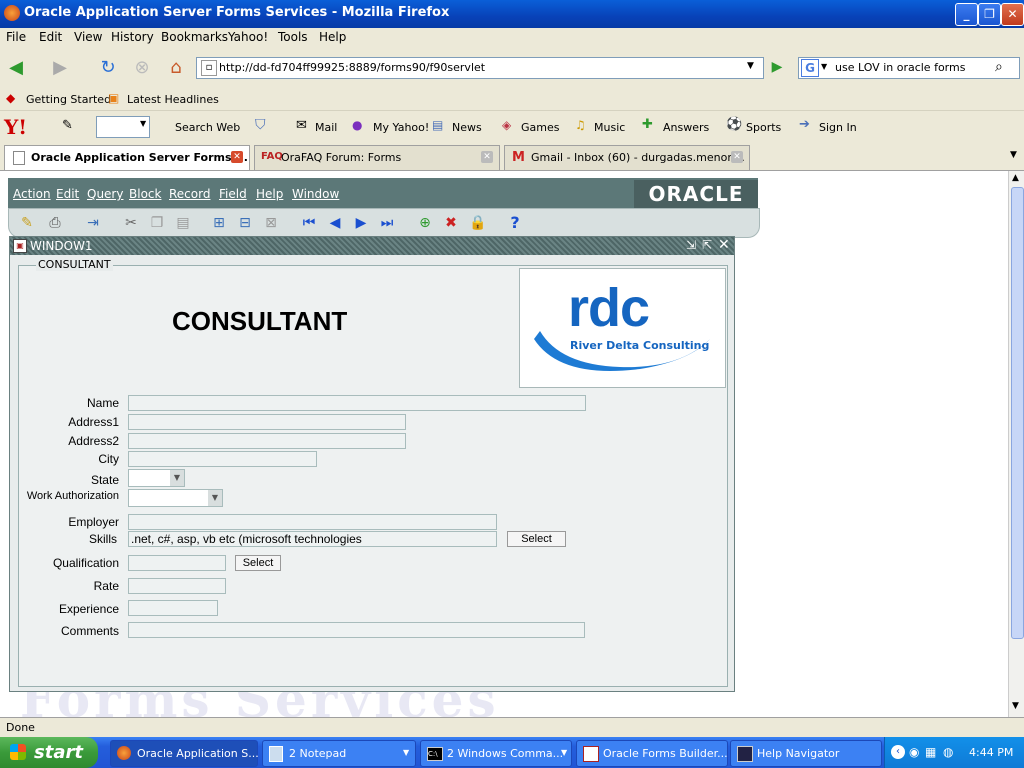 The height and width of the screenshot is (768, 1024). What do you see at coordinates (999, 67) in the screenshot?
I see `search-icon: ⌕` at bounding box center [999, 67].